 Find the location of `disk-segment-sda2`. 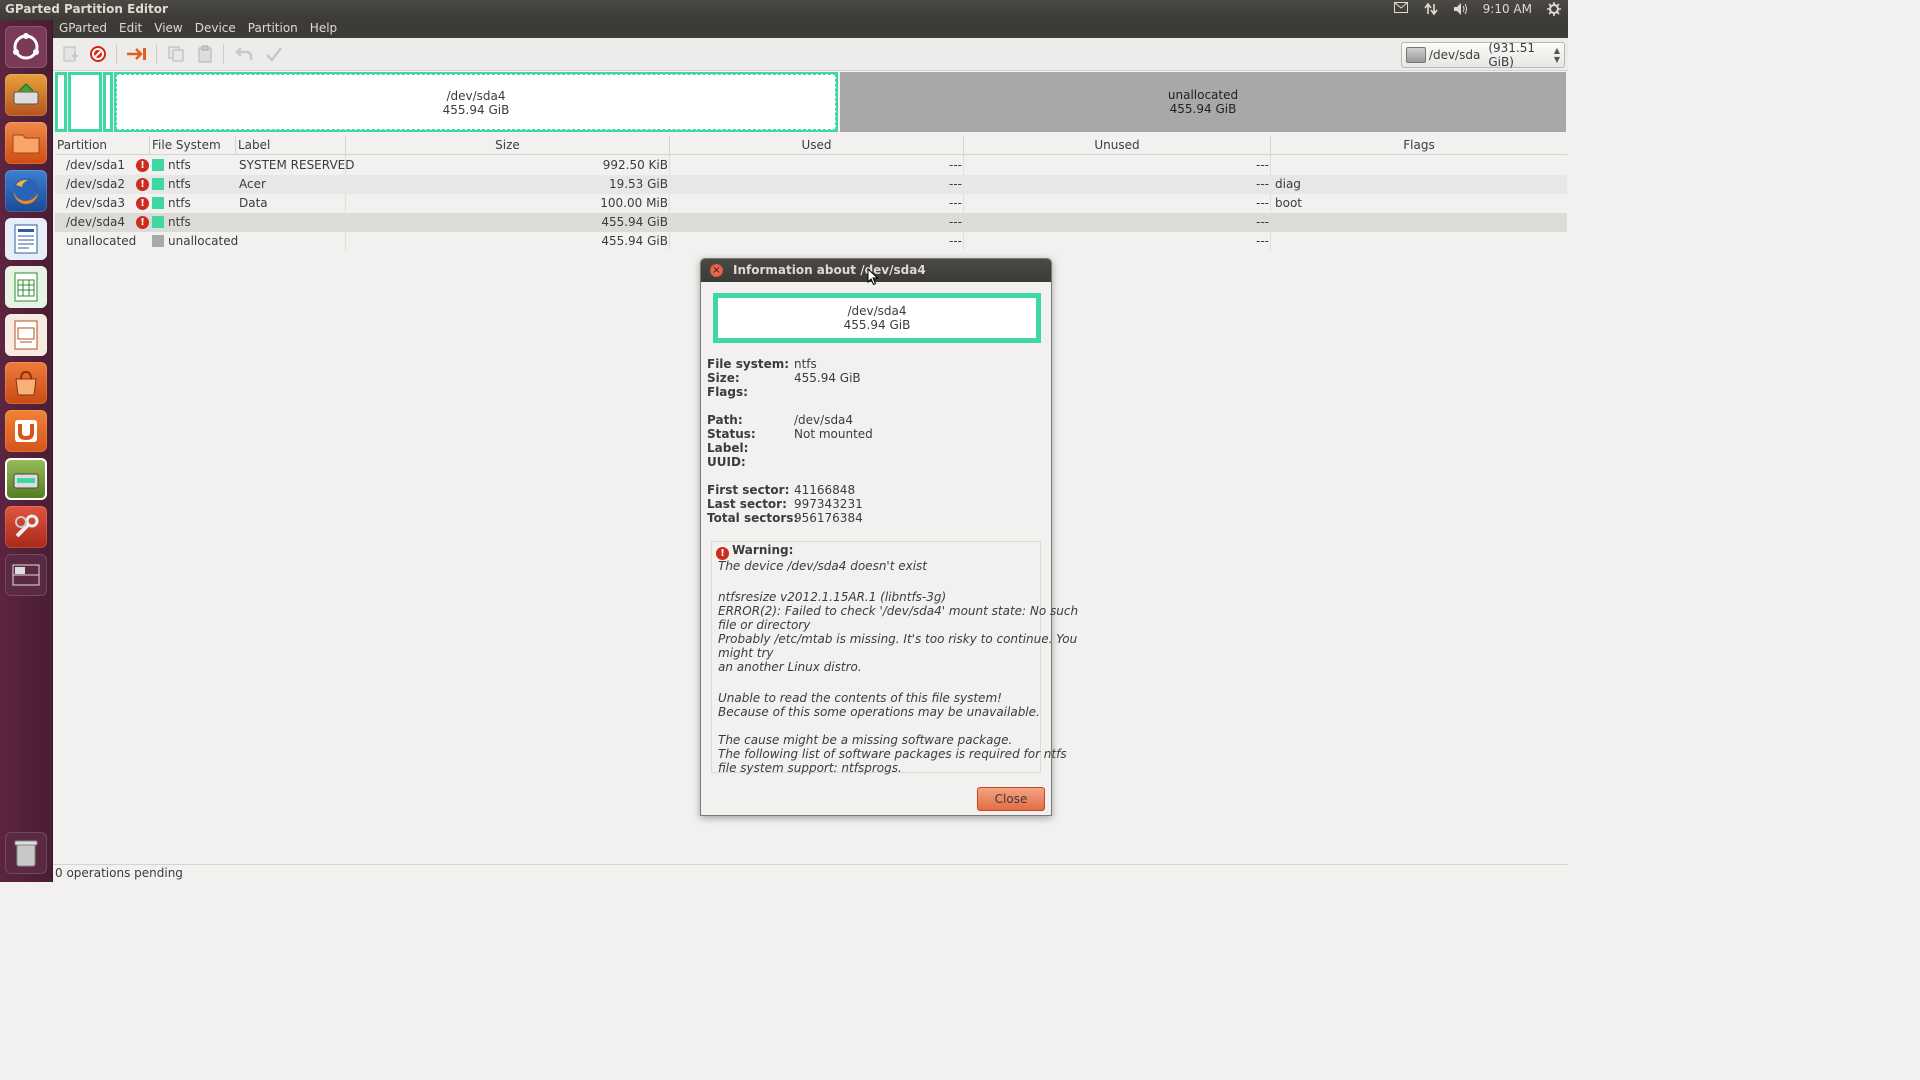

disk-segment-sda2 is located at coordinates (85, 102).